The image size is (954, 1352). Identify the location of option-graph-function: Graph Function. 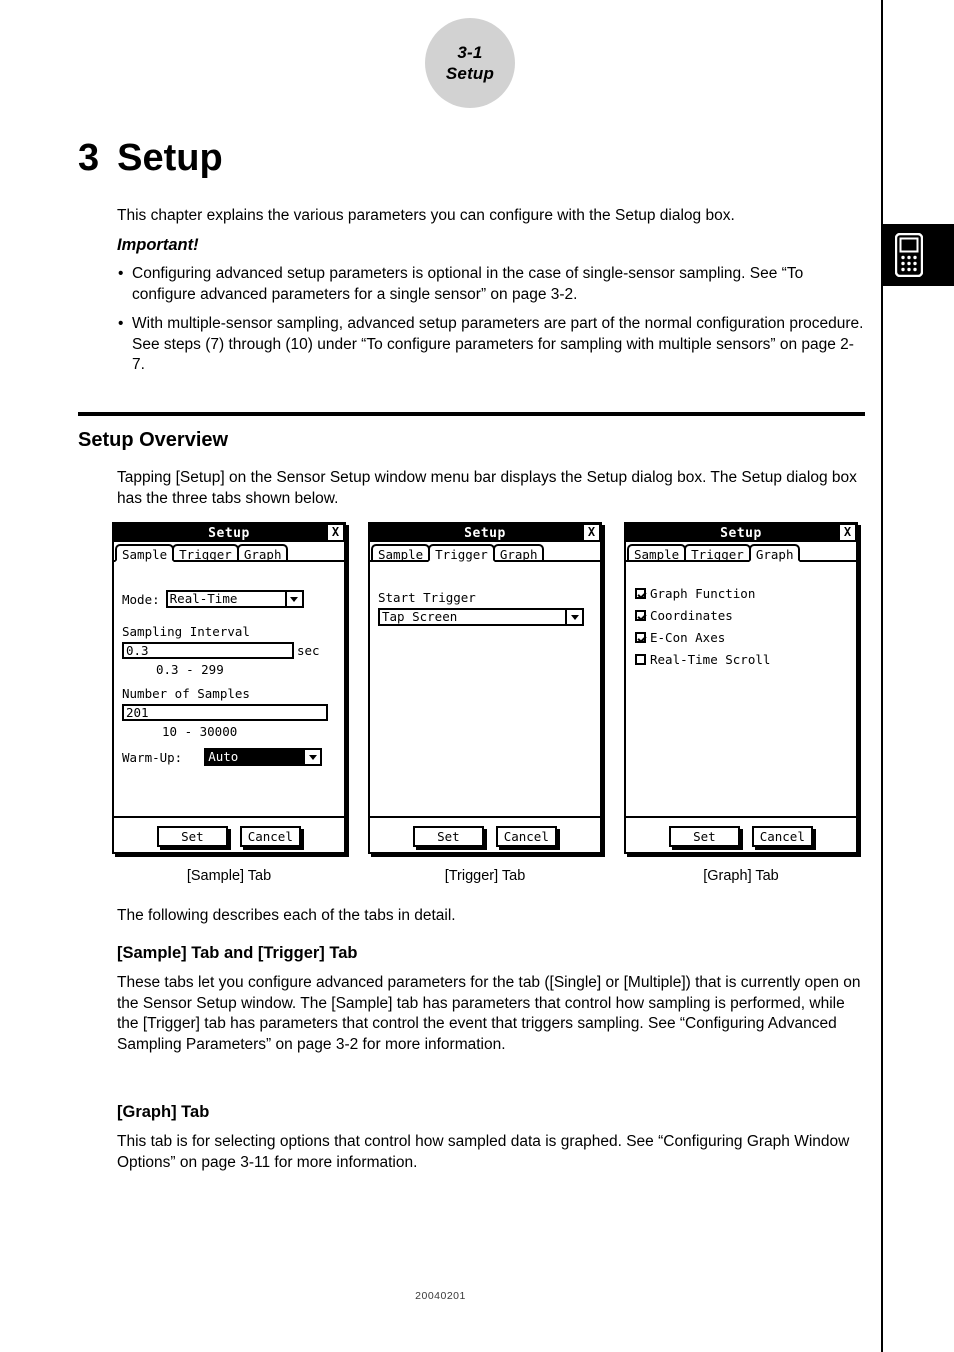
(695, 593).